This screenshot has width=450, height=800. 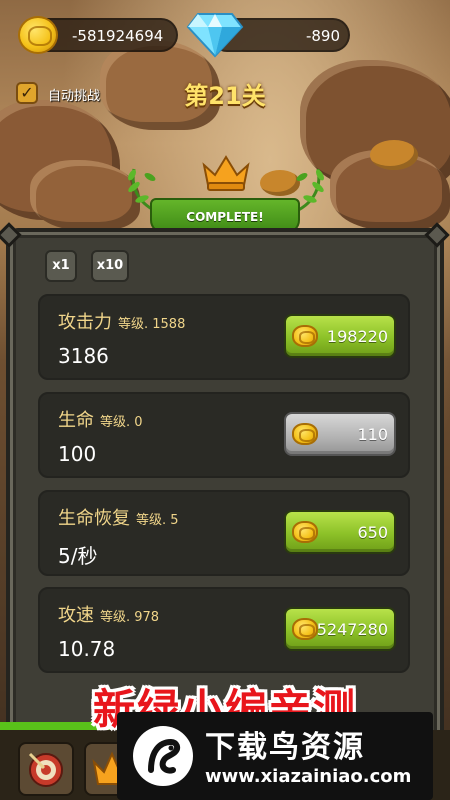 I want to click on upgrade-level: 等级. 1588, so click(x=152, y=324).